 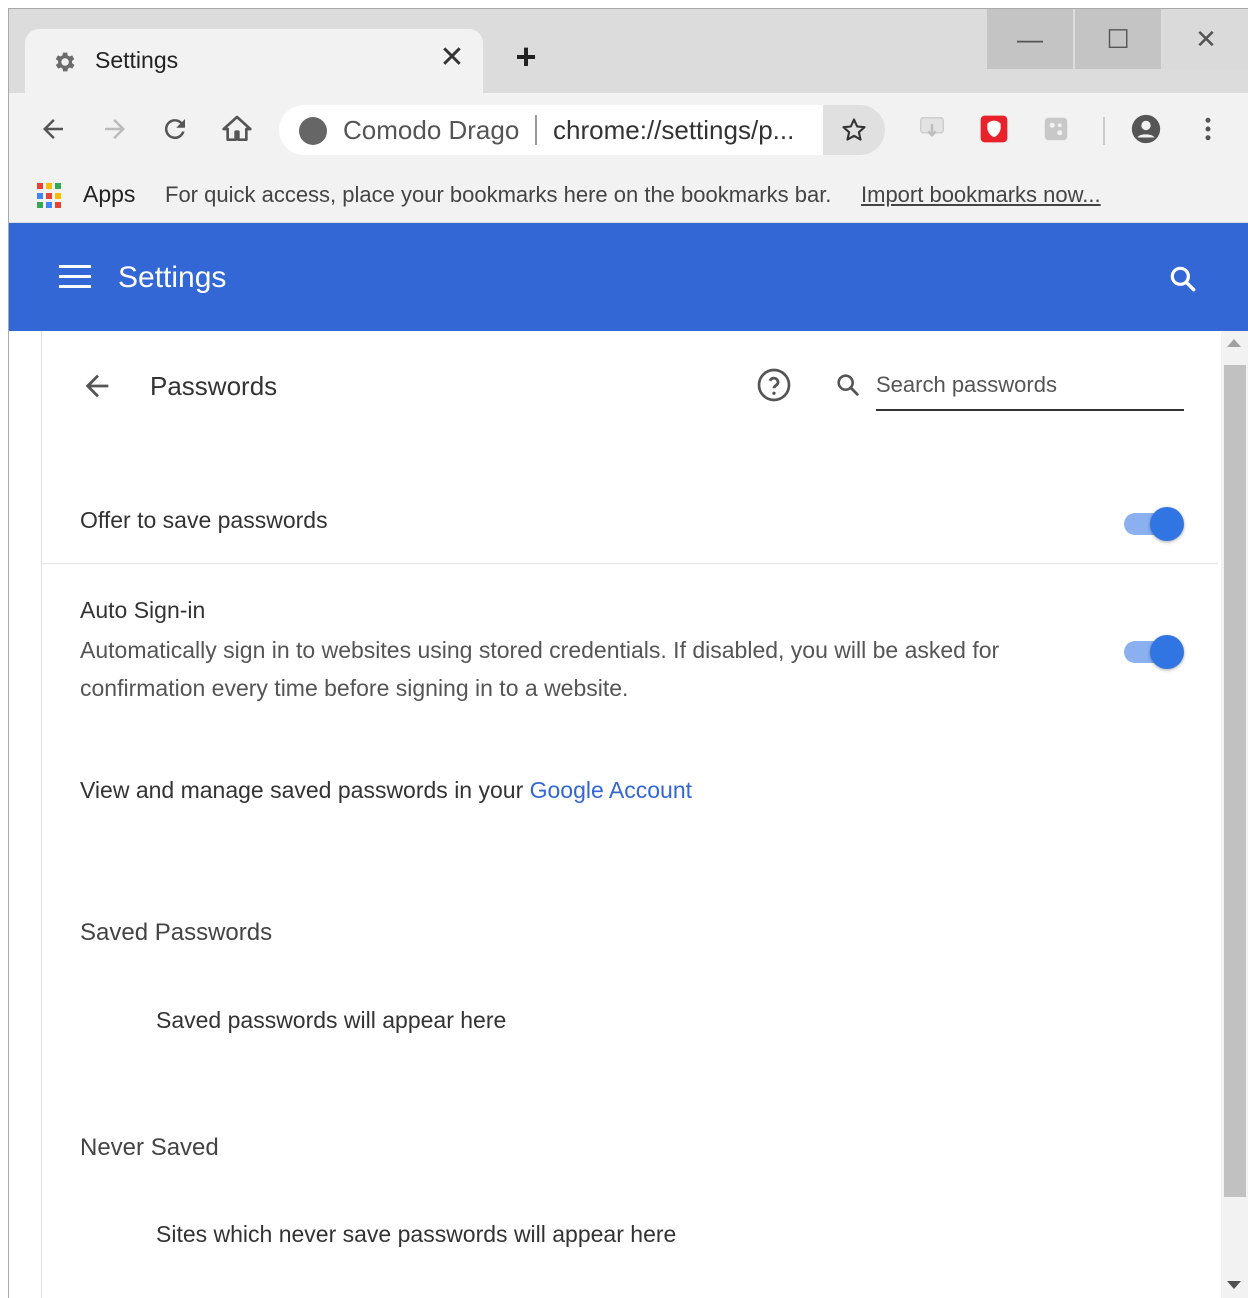 I want to click on maximize-icon: ☐, so click(x=1118, y=38).